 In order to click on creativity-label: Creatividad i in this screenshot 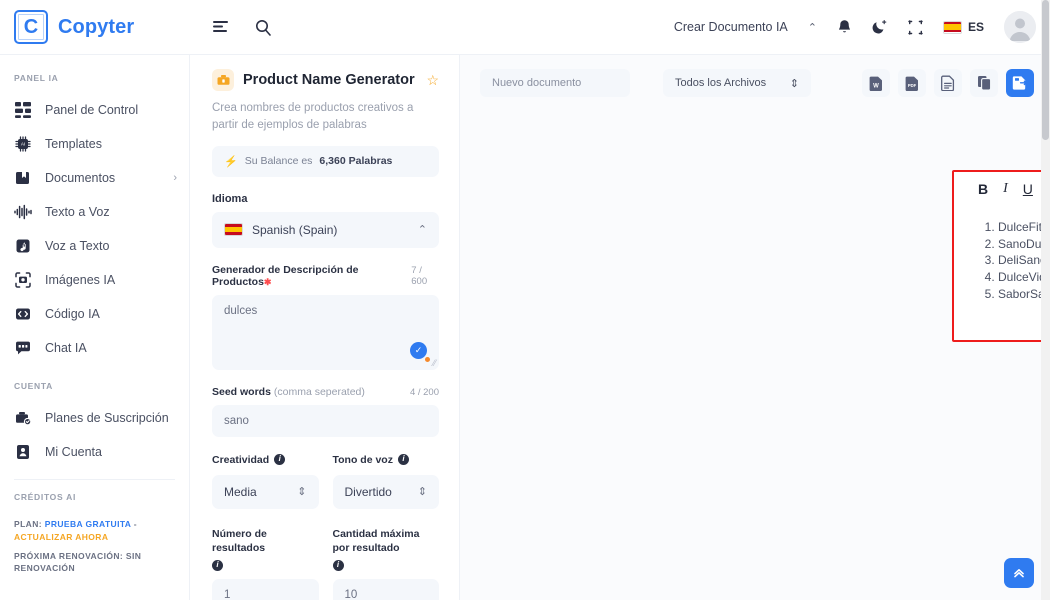, I will do `click(265, 460)`.